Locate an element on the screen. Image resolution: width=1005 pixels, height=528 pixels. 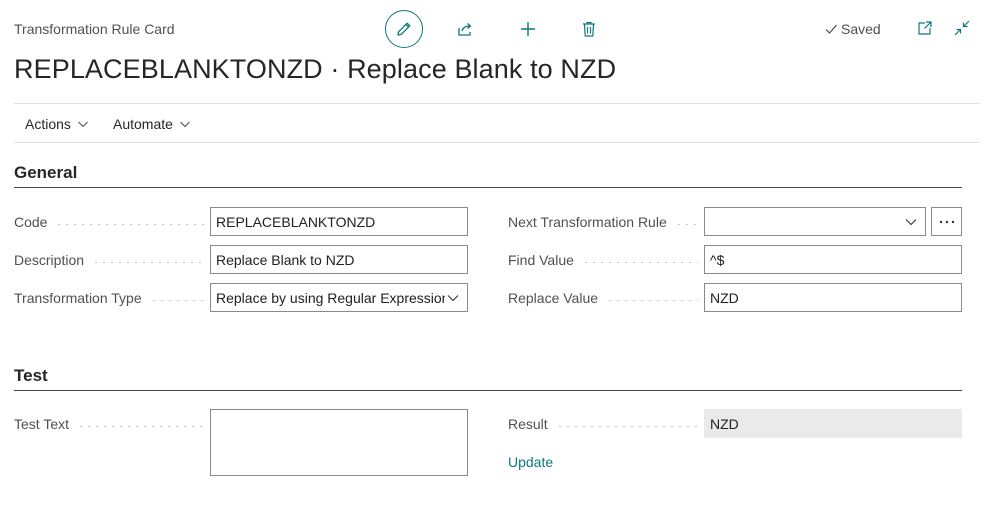
page-title: REPLACEBLANKTONZD · Replace Blank to NZD is located at coordinates (315, 69).